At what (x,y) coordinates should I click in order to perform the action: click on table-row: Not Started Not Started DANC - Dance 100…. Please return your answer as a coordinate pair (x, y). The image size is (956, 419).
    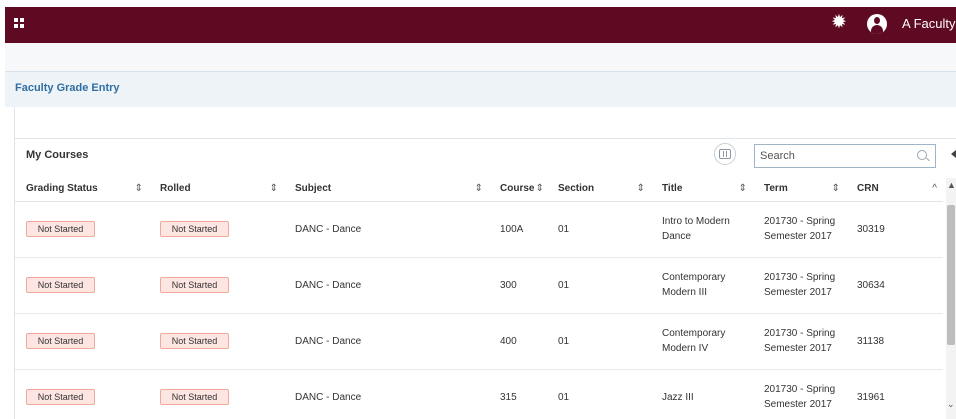
    Looking at the image, I should click on (479, 229).